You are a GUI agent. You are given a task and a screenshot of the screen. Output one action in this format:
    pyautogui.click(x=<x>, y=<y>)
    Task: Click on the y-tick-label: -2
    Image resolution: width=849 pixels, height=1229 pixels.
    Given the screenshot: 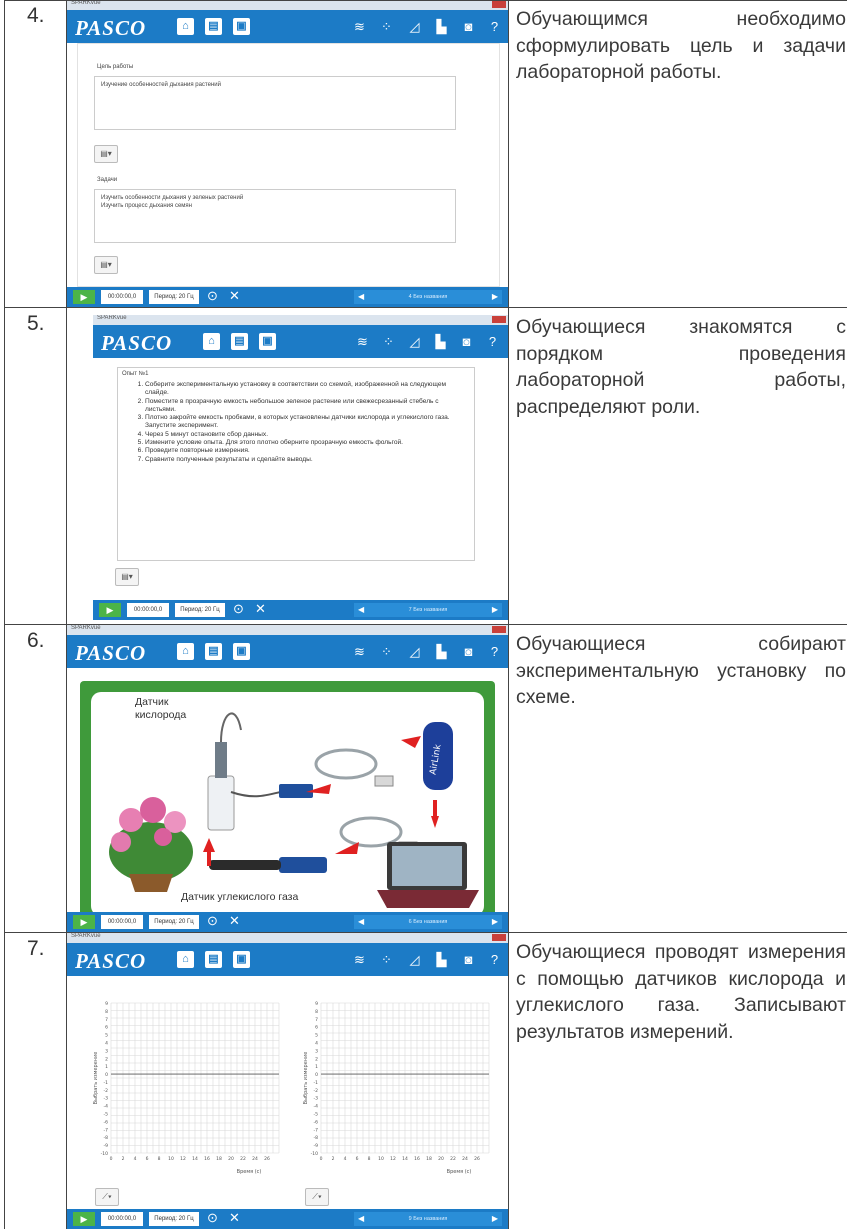 What is the action you would take?
    pyautogui.click(x=106, y=1091)
    